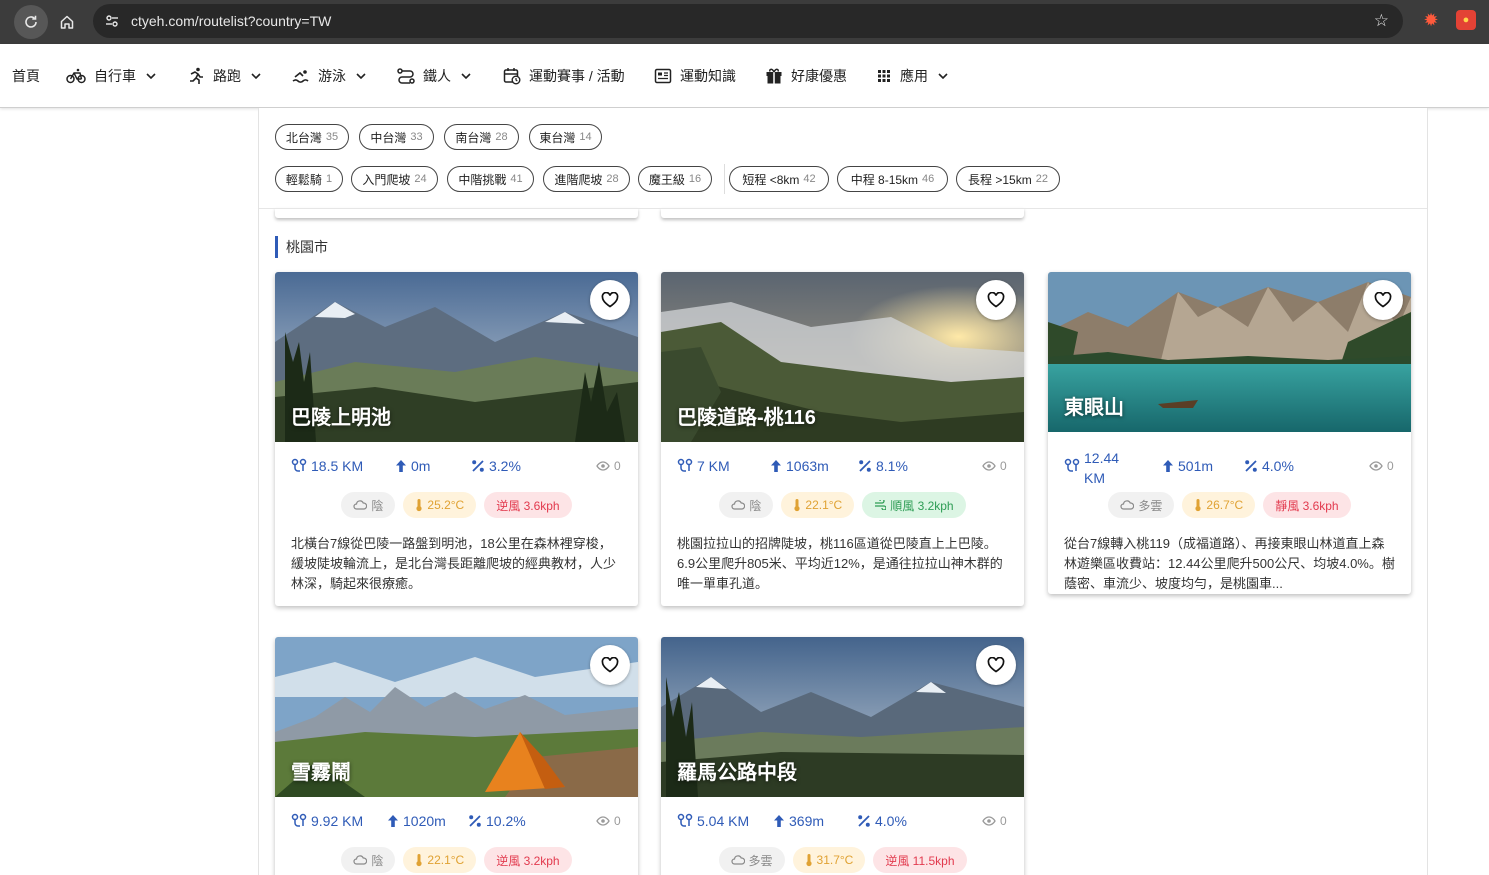 This screenshot has height=875, width=1489. Describe the element at coordinates (779, 179) in the screenshot. I see `filter-chip-short: 短程 <8km 42` at that location.